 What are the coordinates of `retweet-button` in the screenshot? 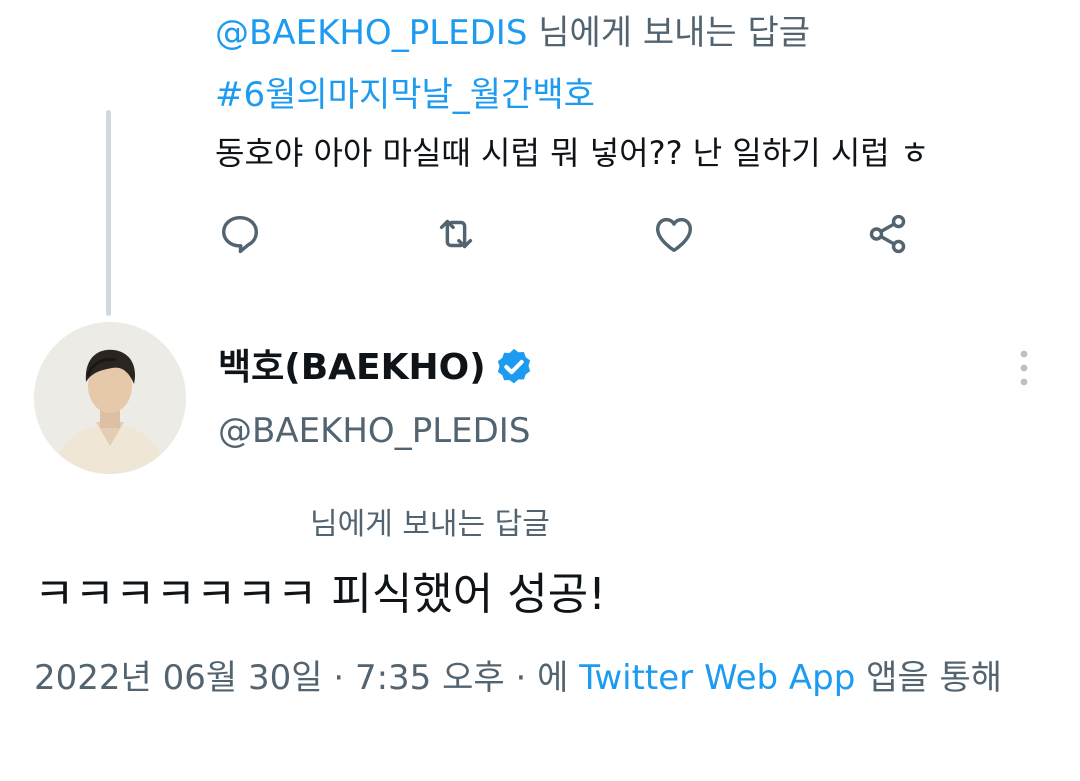 It's located at (456, 234).